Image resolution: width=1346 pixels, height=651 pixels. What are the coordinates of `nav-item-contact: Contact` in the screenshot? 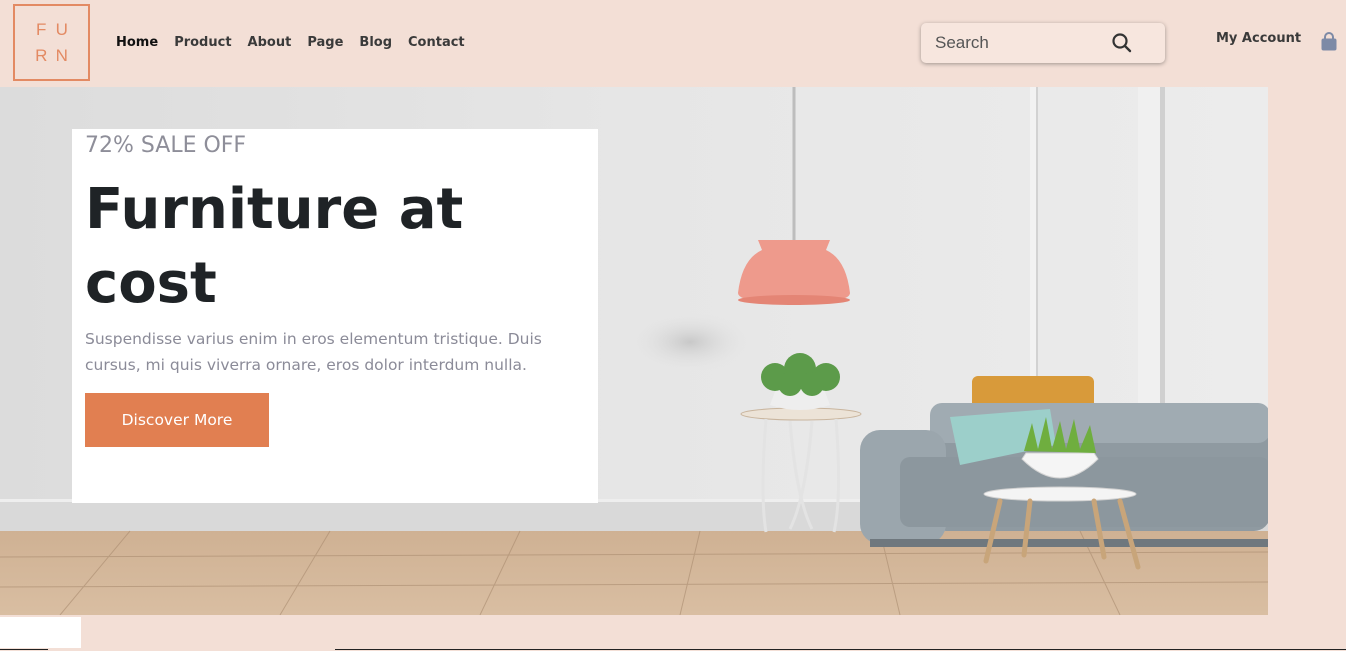 It's located at (436, 43).